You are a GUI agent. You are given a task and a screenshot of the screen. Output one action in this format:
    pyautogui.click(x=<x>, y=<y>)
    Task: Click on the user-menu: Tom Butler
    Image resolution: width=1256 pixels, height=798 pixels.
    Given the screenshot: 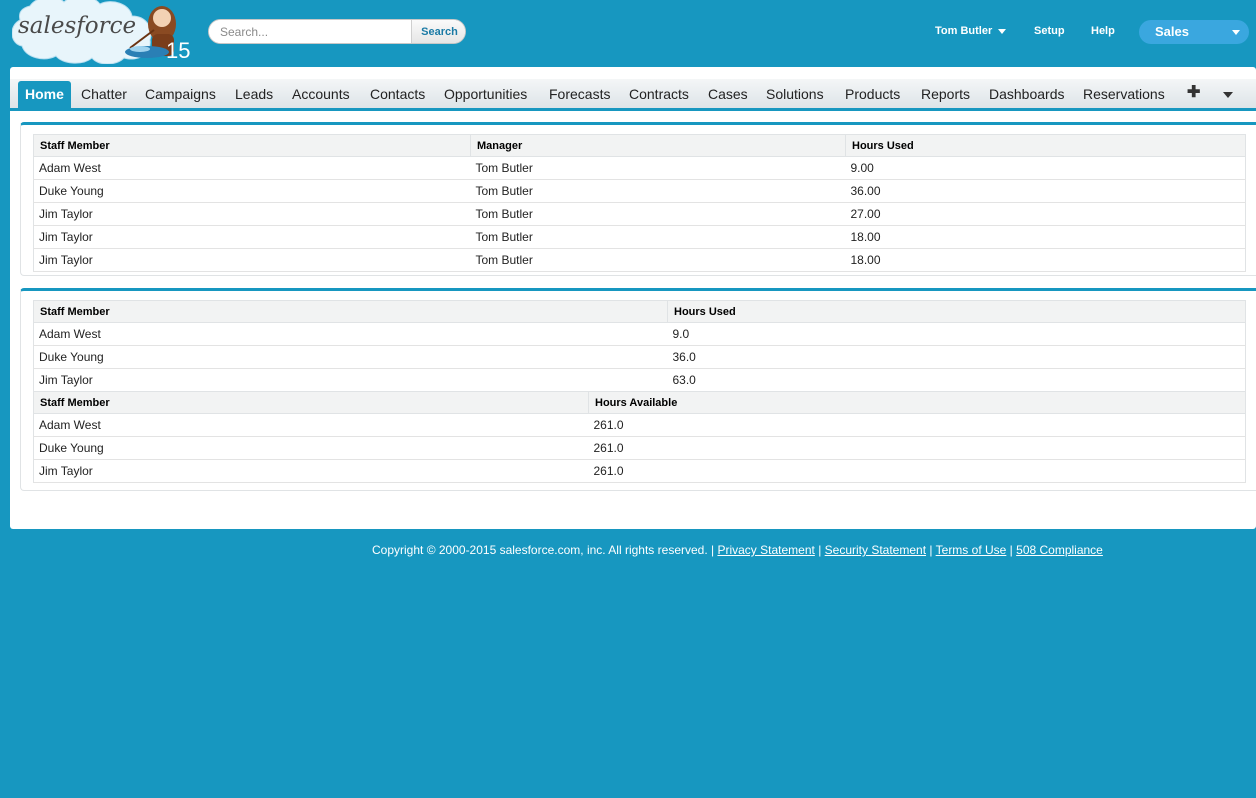 What is the action you would take?
    pyautogui.click(x=971, y=31)
    